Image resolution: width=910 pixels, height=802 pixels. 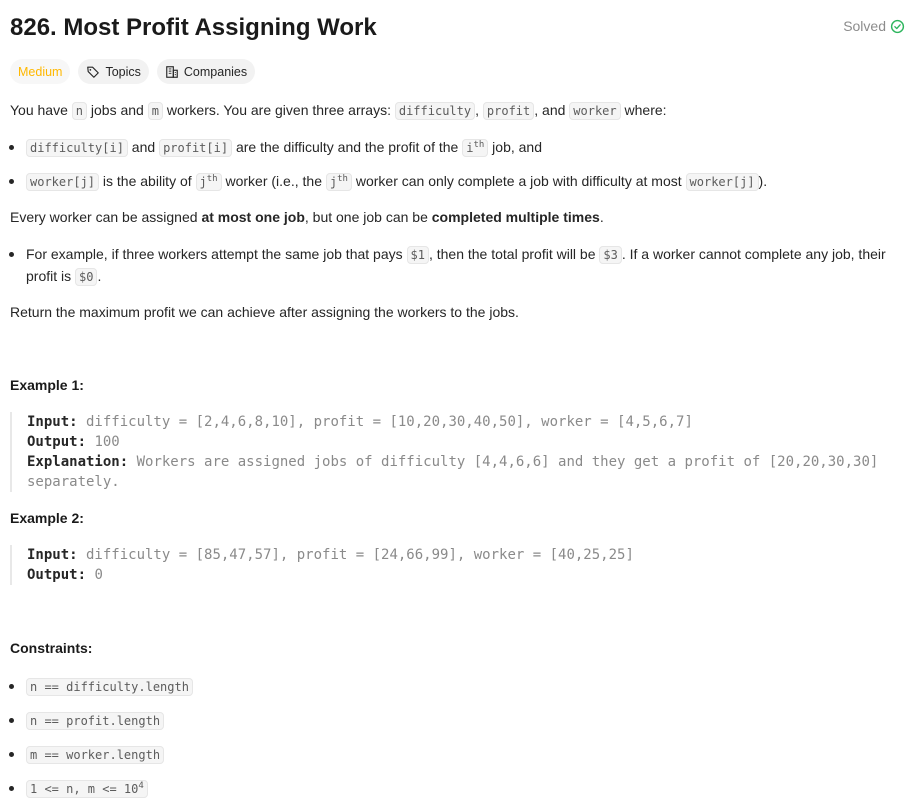 I want to click on tag-row: Medium Topics Companies, so click(x=133, y=71).